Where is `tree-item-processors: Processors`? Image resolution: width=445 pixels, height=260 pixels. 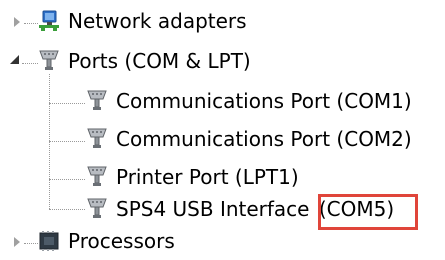 tree-item-processors: Processors is located at coordinates (222, 242).